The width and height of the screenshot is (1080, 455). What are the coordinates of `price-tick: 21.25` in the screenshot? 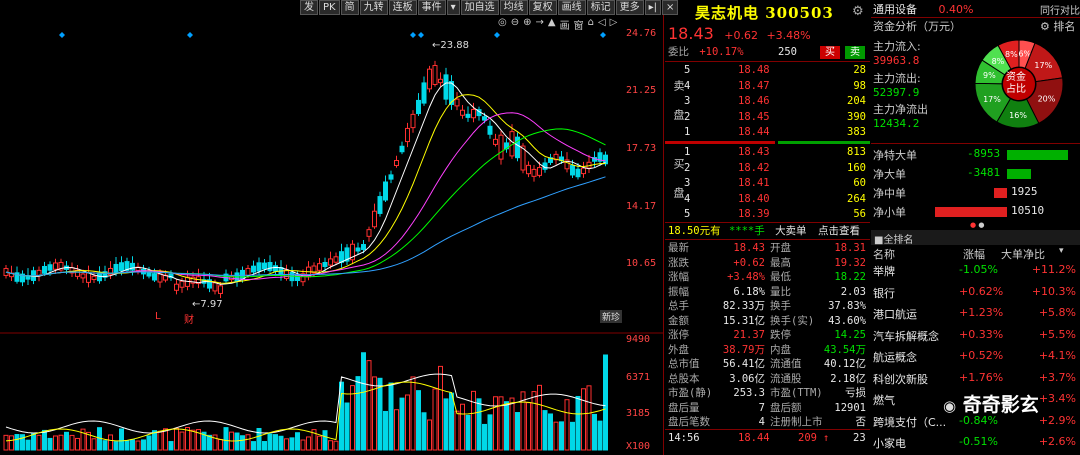 It's located at (641, 90).